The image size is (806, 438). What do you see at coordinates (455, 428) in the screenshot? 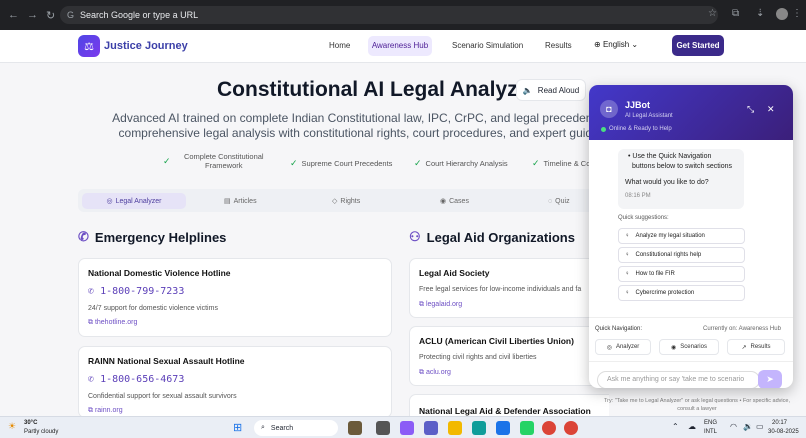
I see `file-explorer-icon` at bounding box center [455, 428].